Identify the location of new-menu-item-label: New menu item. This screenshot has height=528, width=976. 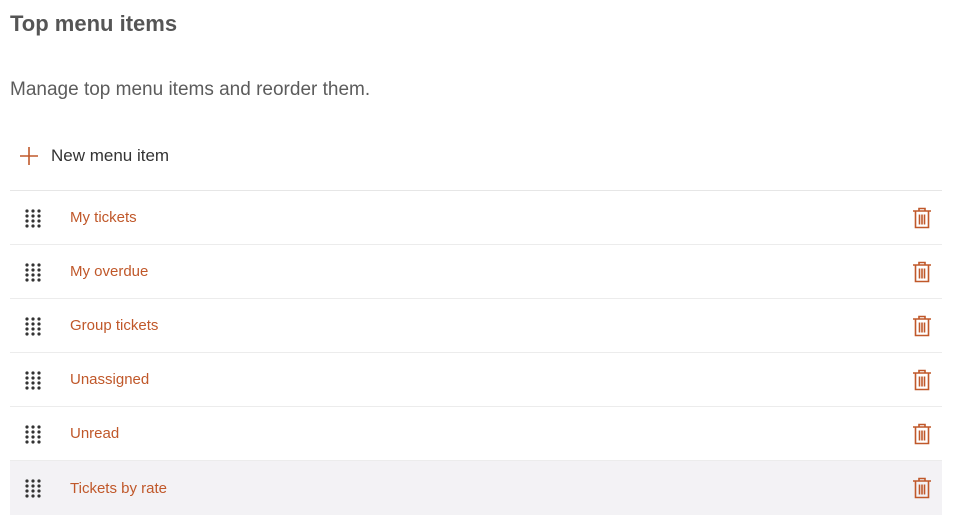
(110, 155).